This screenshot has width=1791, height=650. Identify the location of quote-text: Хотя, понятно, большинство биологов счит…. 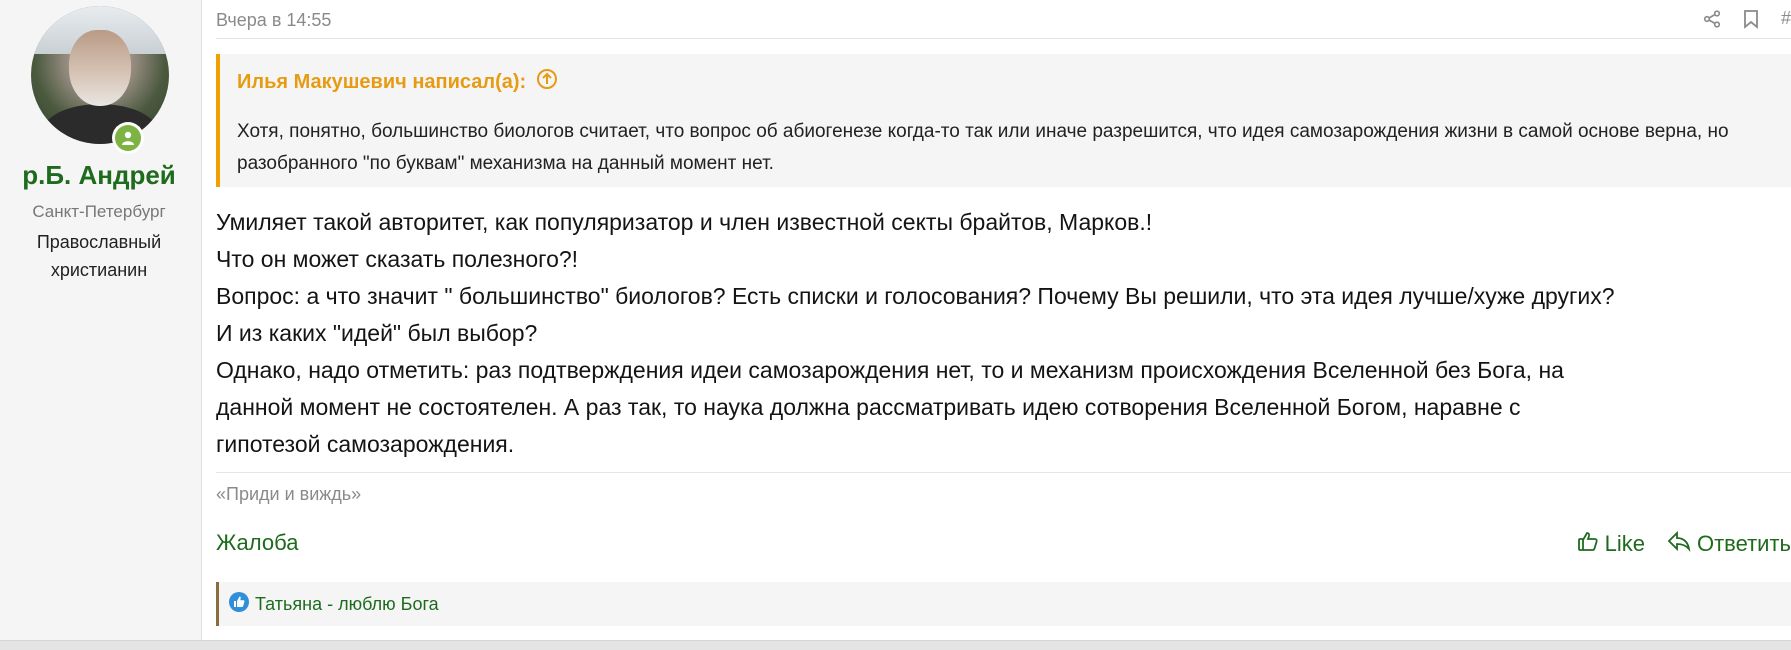
(983, 147).